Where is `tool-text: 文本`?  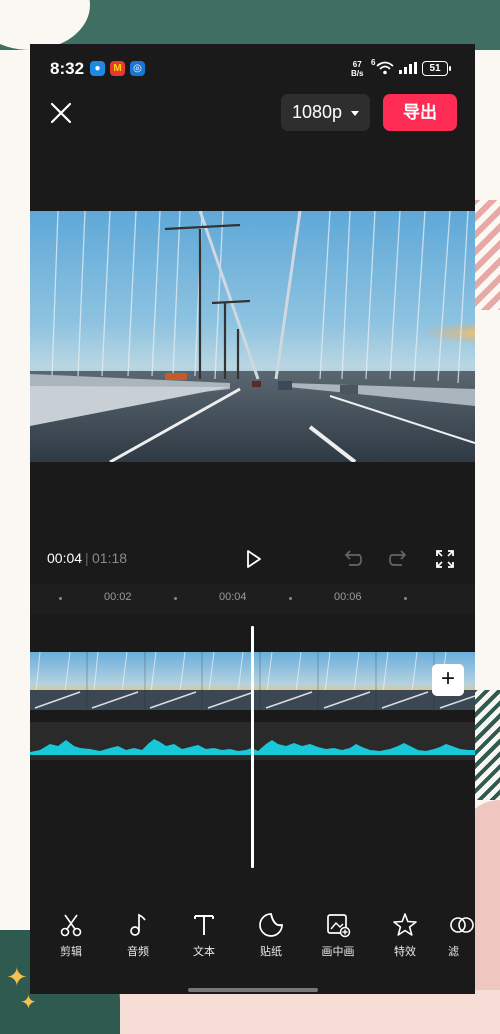 tool-text: 文本 is located at coordinates (204, 935).